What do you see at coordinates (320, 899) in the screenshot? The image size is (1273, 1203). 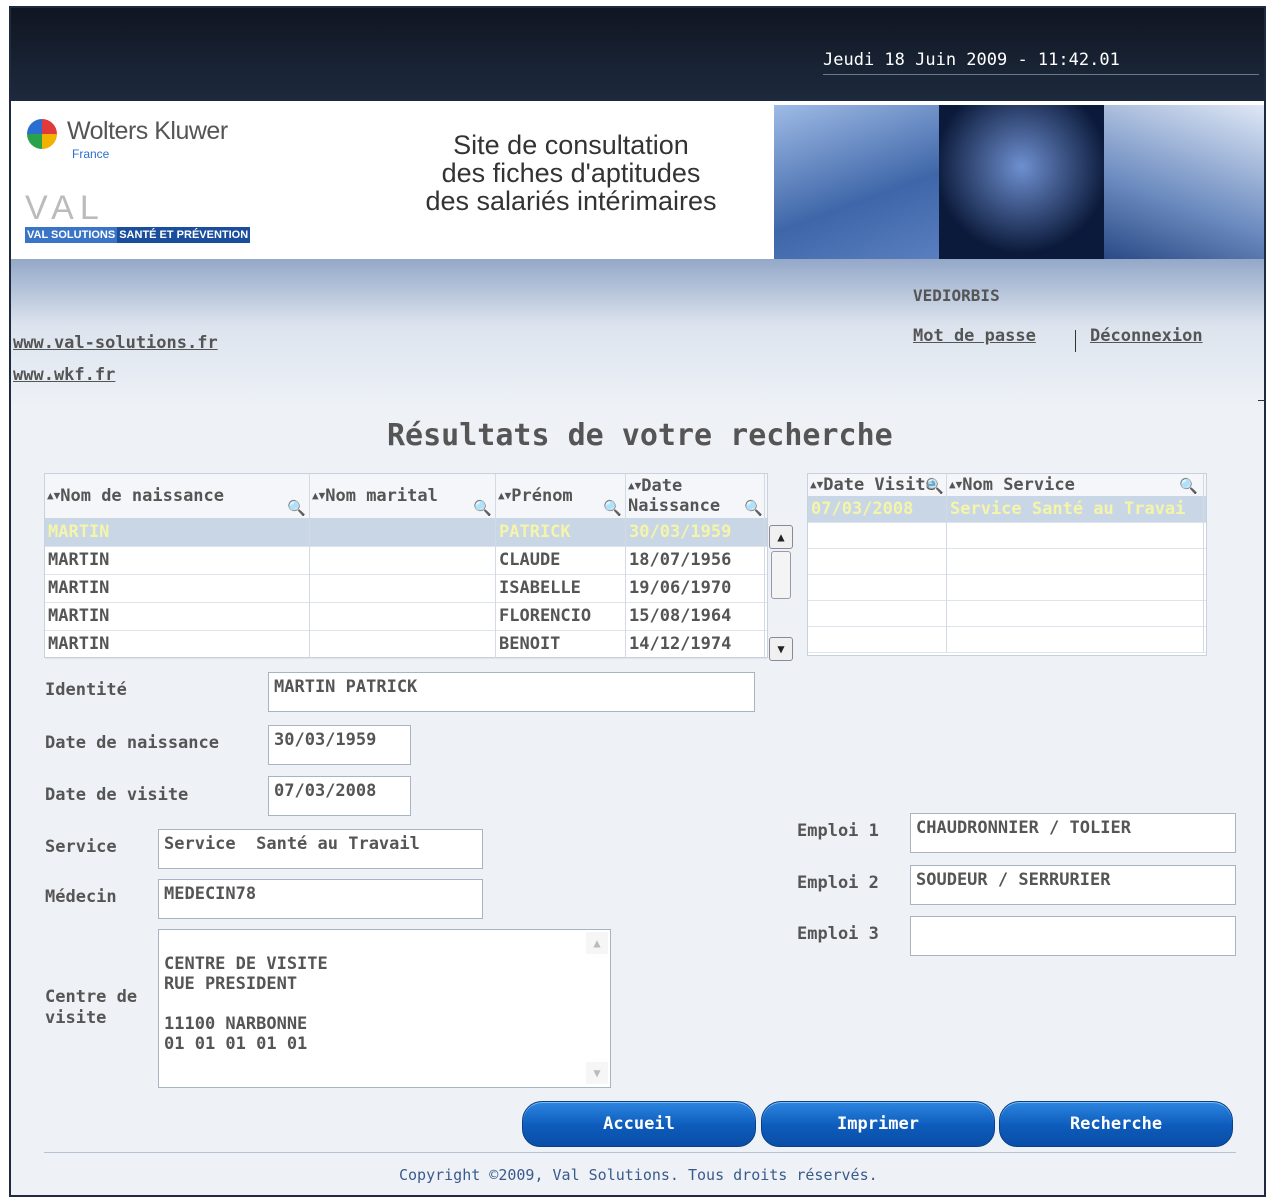 I see `medecin-field: MEDECIN78` at bounding box center [320, 899].